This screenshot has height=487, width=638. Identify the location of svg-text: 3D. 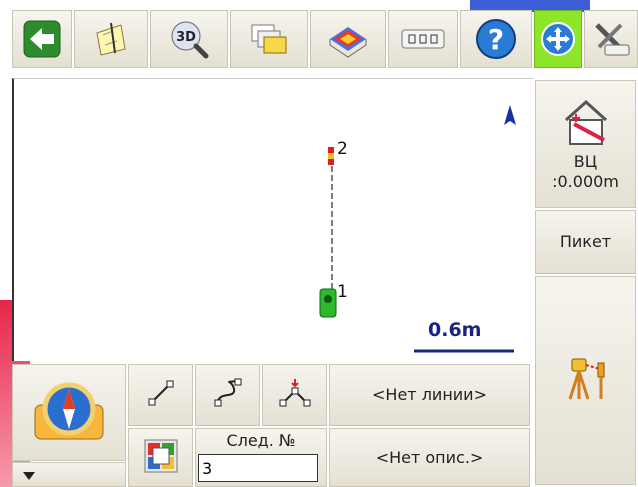
(186, 37).